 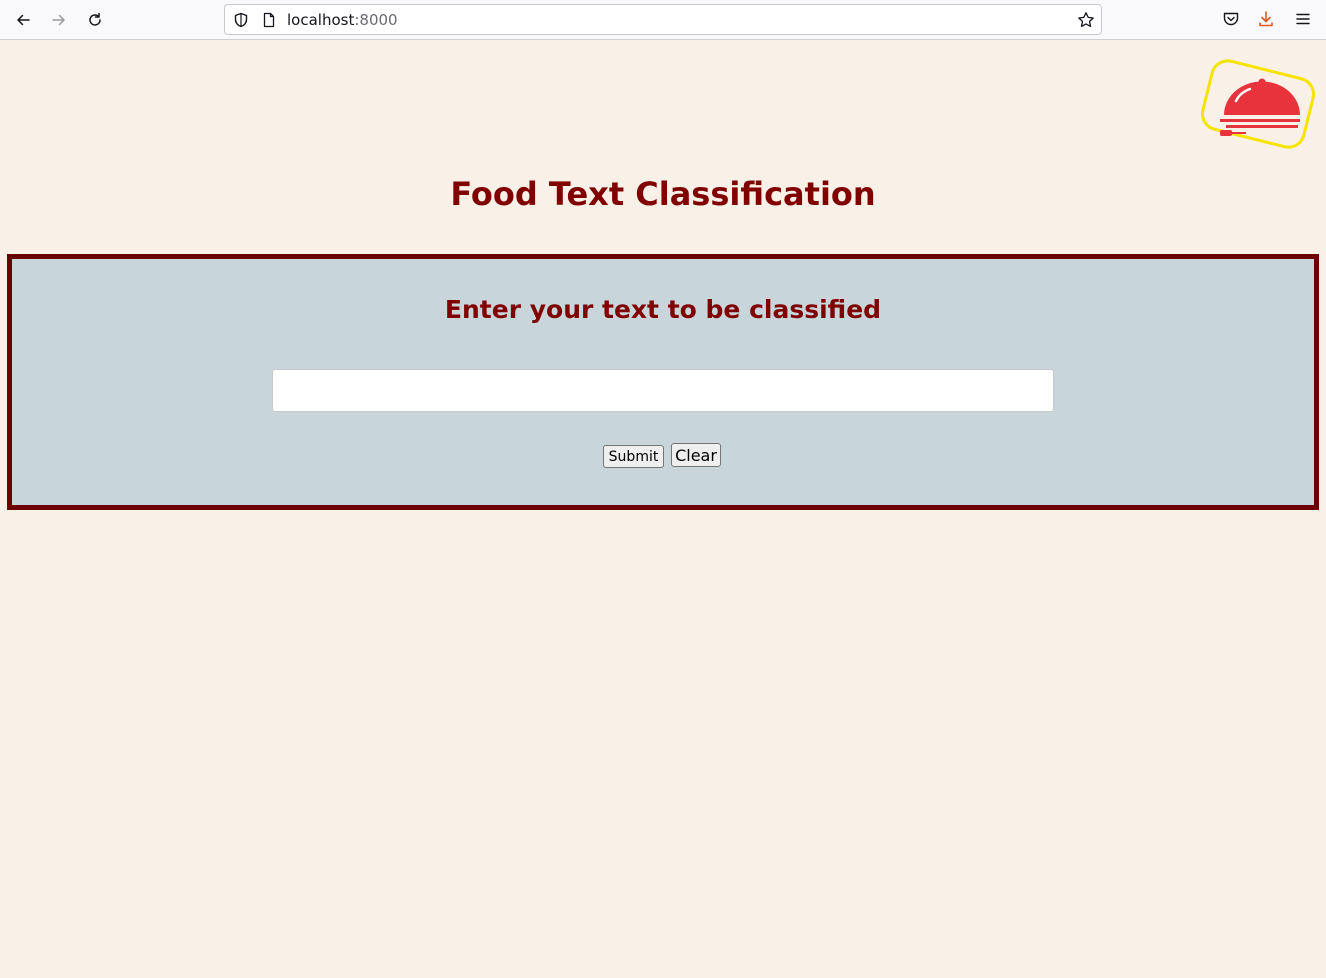 I want to click on back-button, so click(x=23, y=20).